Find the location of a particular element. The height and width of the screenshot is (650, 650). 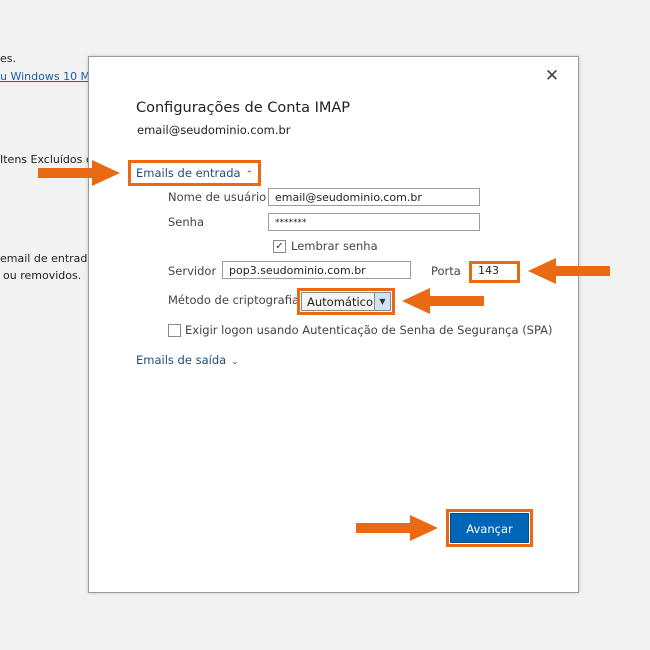

port-label: Porta is located at coordinates (446, 271).